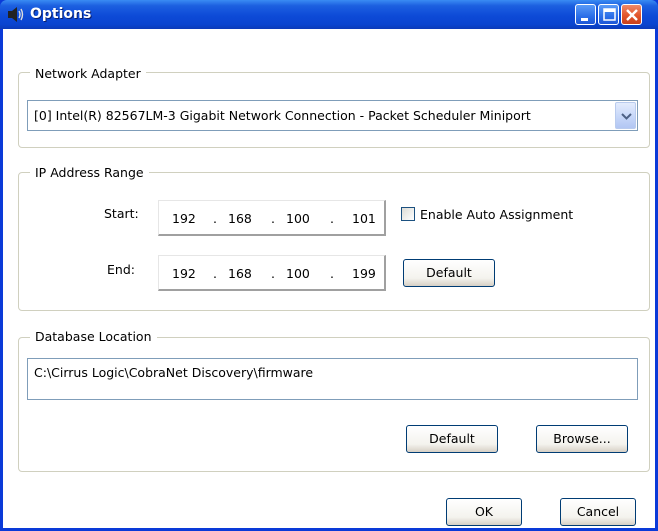  I want to click on cancel-button: Cancel, so click(598, 512).